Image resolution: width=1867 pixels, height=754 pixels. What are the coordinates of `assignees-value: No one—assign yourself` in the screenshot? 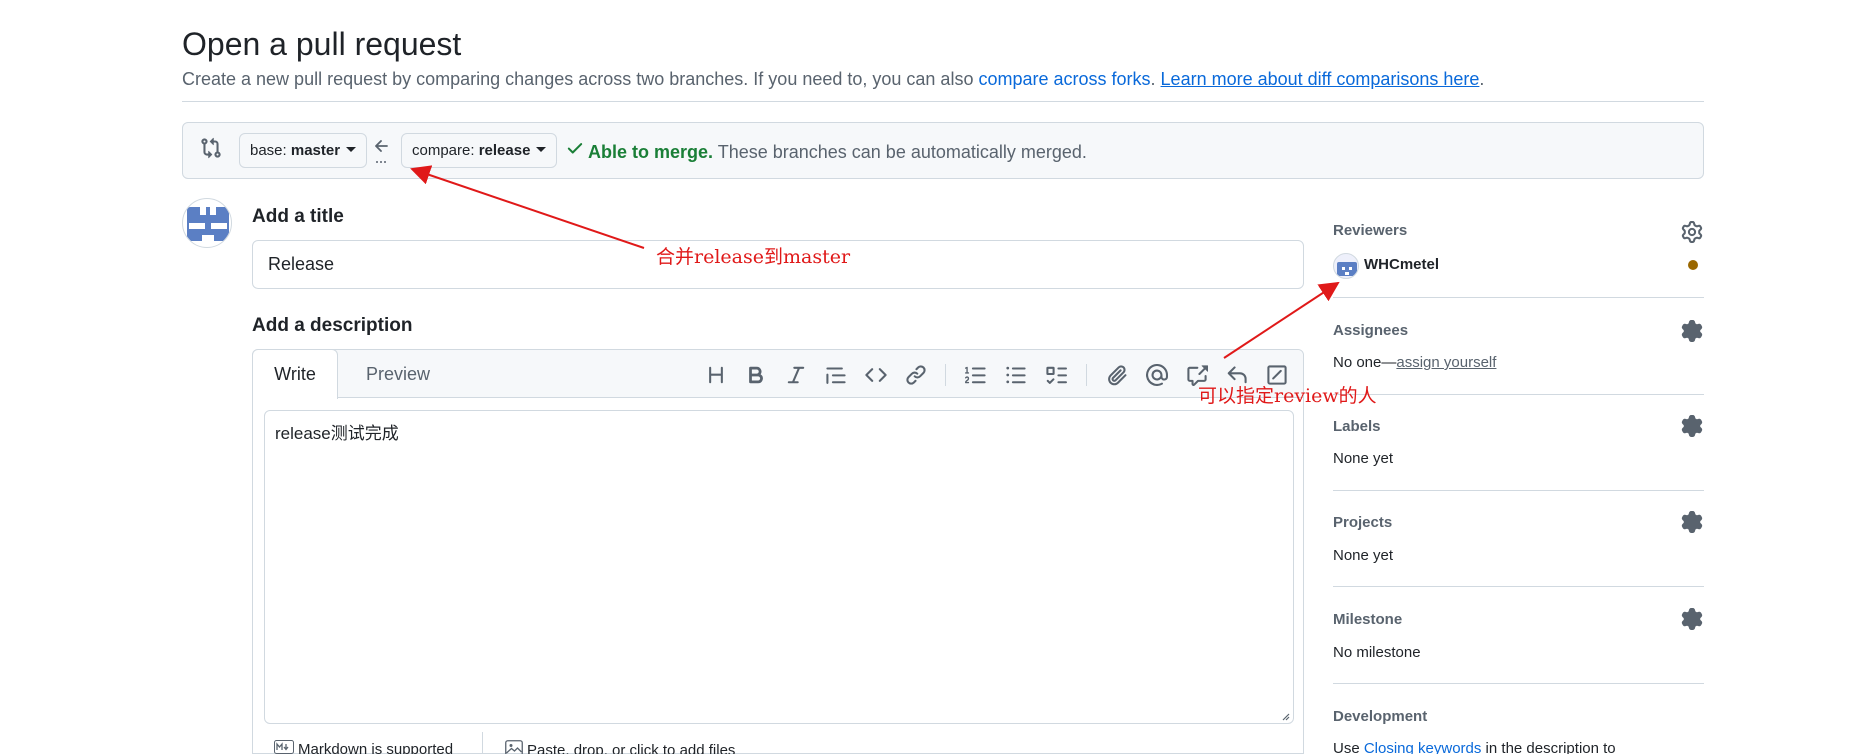 It's located at (1414, 363).